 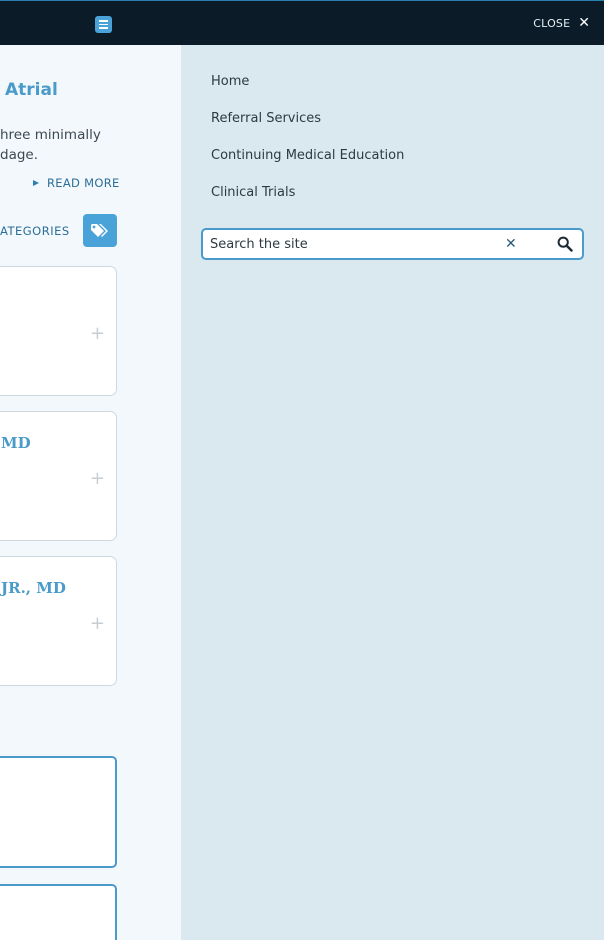 What do you see at coordinates (511, 244) in the screenshot?
I see `clear-icon: ✕` at bounding box center [511, 244].